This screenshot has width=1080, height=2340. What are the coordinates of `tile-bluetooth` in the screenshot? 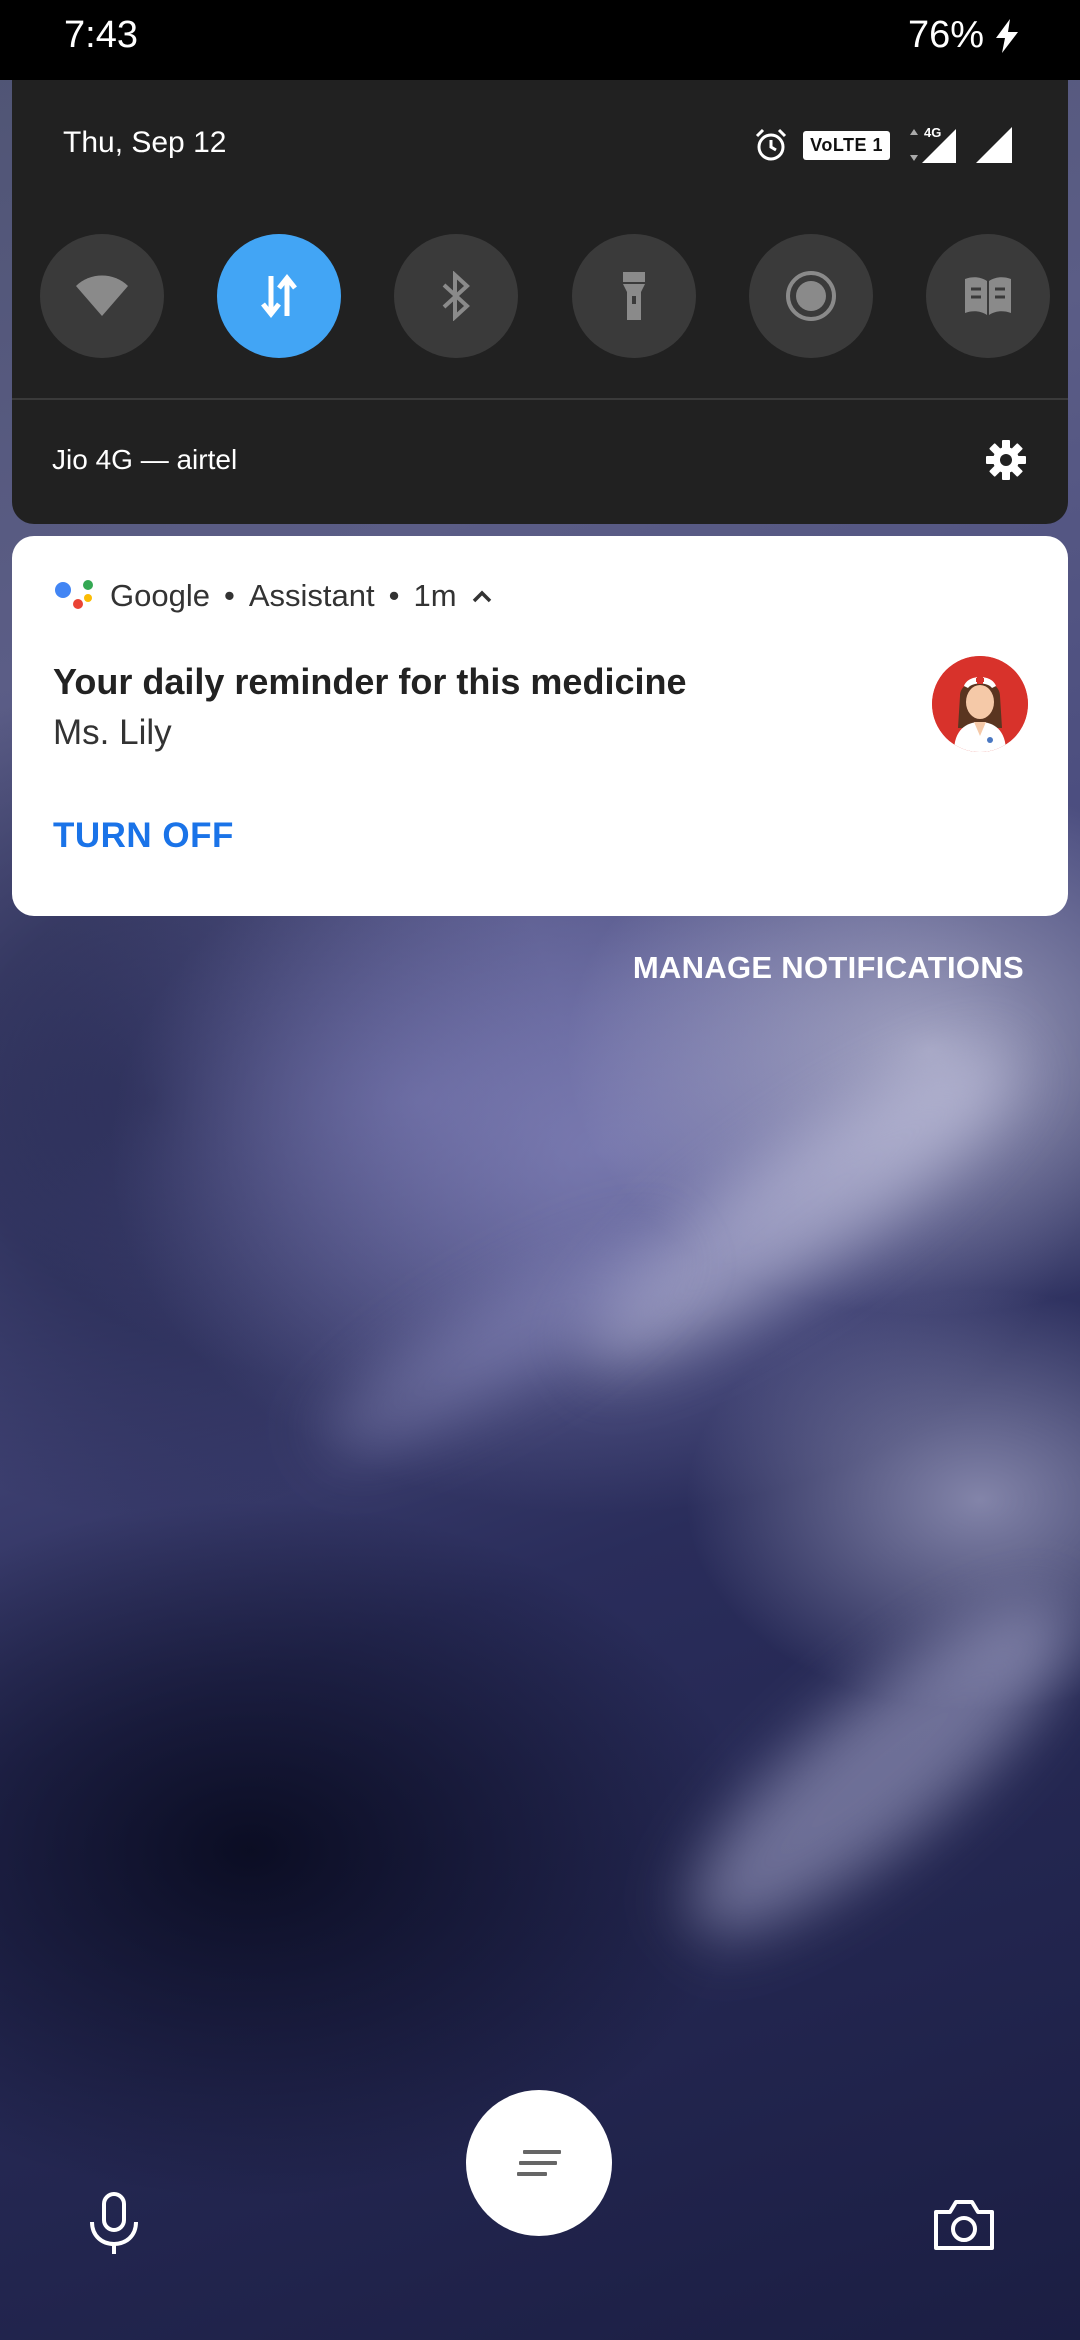 It's located at (456, 296).